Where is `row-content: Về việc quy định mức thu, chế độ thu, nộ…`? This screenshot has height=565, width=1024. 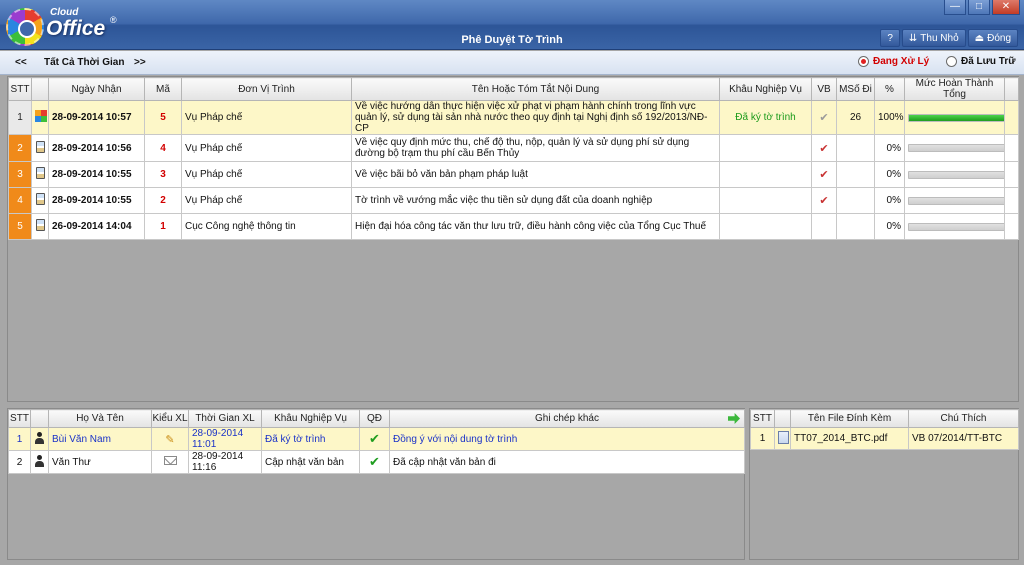
row-content: Về việc quy định mức thu, chế độ thu, nộ… is located at coordinates (535, 148).